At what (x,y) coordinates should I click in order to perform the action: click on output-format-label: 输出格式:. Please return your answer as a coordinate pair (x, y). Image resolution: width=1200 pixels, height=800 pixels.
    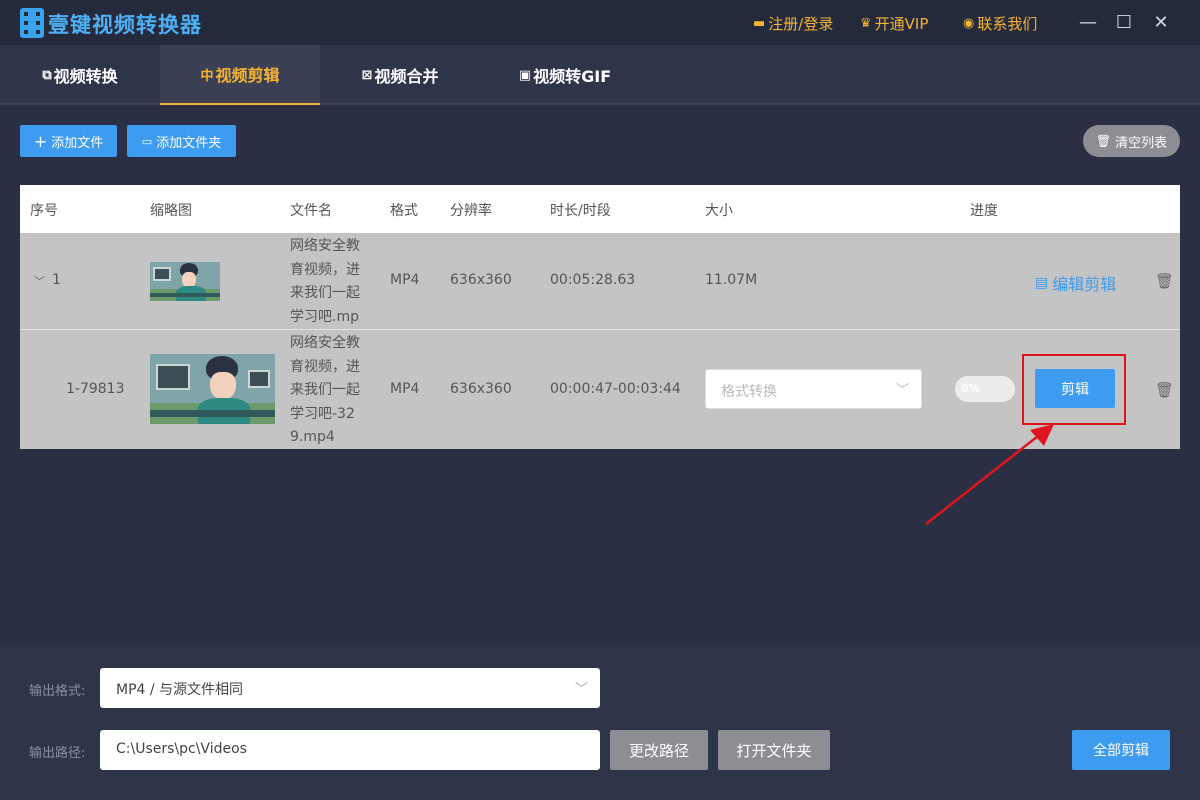
    Looking at the image, I should click on (57, 691).